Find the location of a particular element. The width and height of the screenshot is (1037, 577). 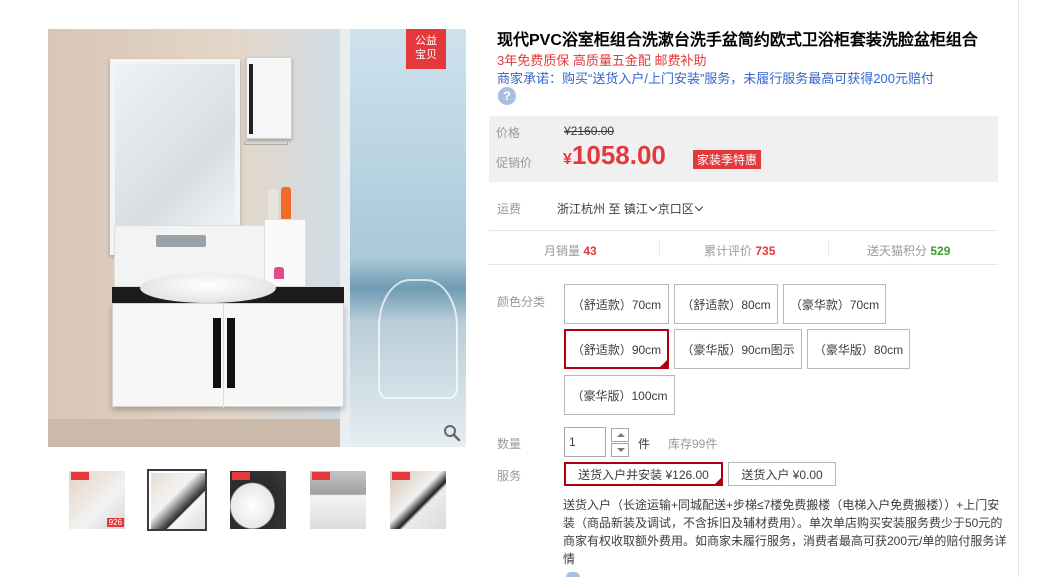

ship-from: 浙江杭州 is located at coordinates (581, 209).